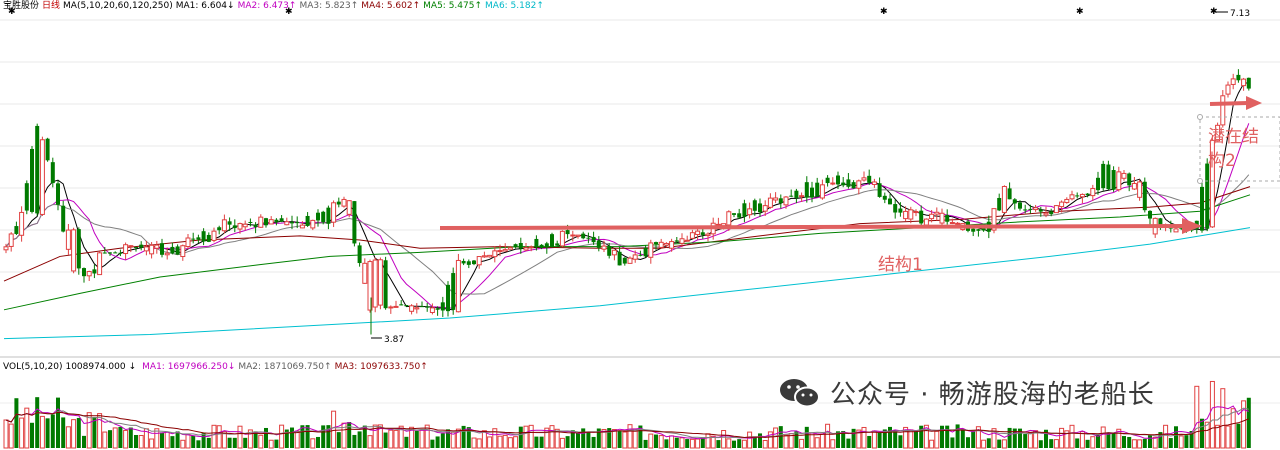  What do you see at coordinates (992, 395) in the screenshot?
I see `watermark-text: 公众号 · 畅游股海的老船长` at bounding box center [992, 395].